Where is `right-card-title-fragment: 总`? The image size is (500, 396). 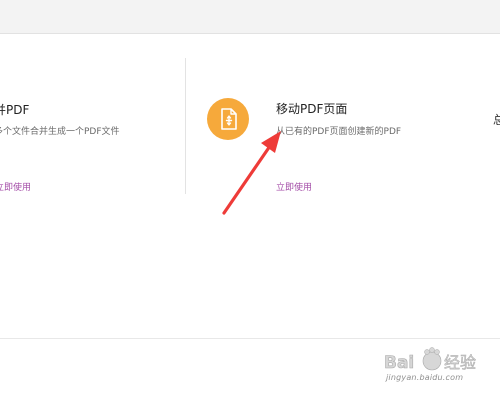 right-card-title-fragment: 总 is located at coordinates (496, 120).